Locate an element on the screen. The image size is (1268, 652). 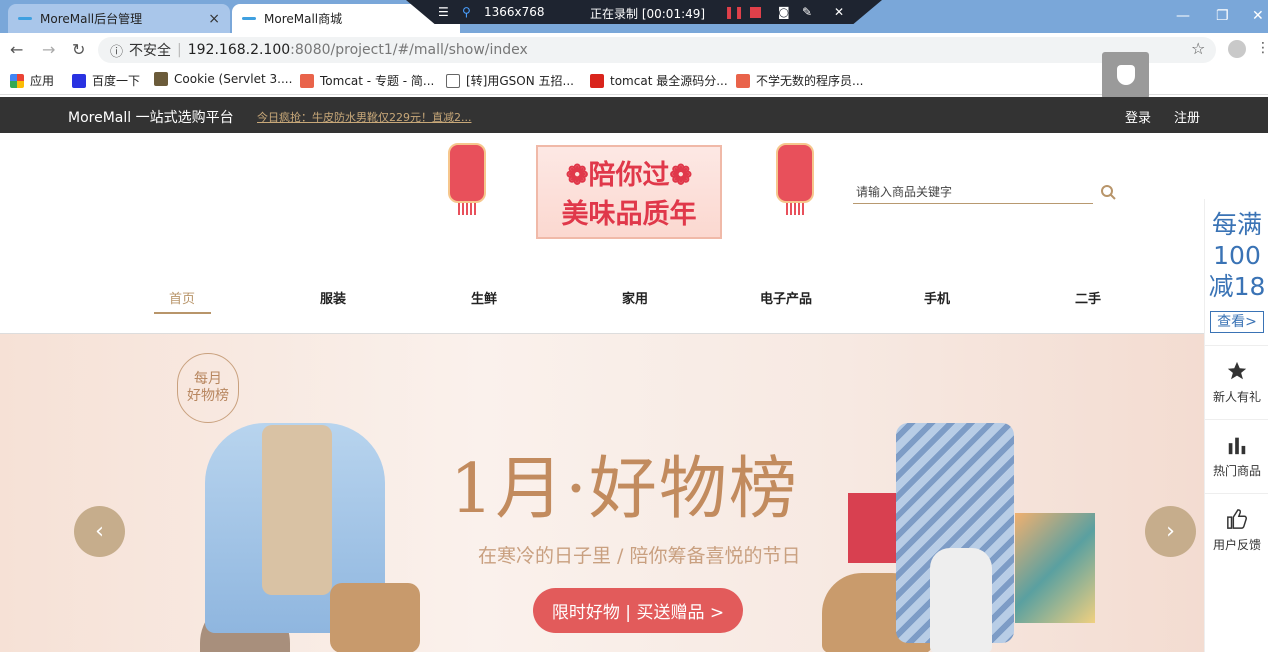
recorder-status: 正在录制 [00:01:49] is located at coordinates (648, 14).